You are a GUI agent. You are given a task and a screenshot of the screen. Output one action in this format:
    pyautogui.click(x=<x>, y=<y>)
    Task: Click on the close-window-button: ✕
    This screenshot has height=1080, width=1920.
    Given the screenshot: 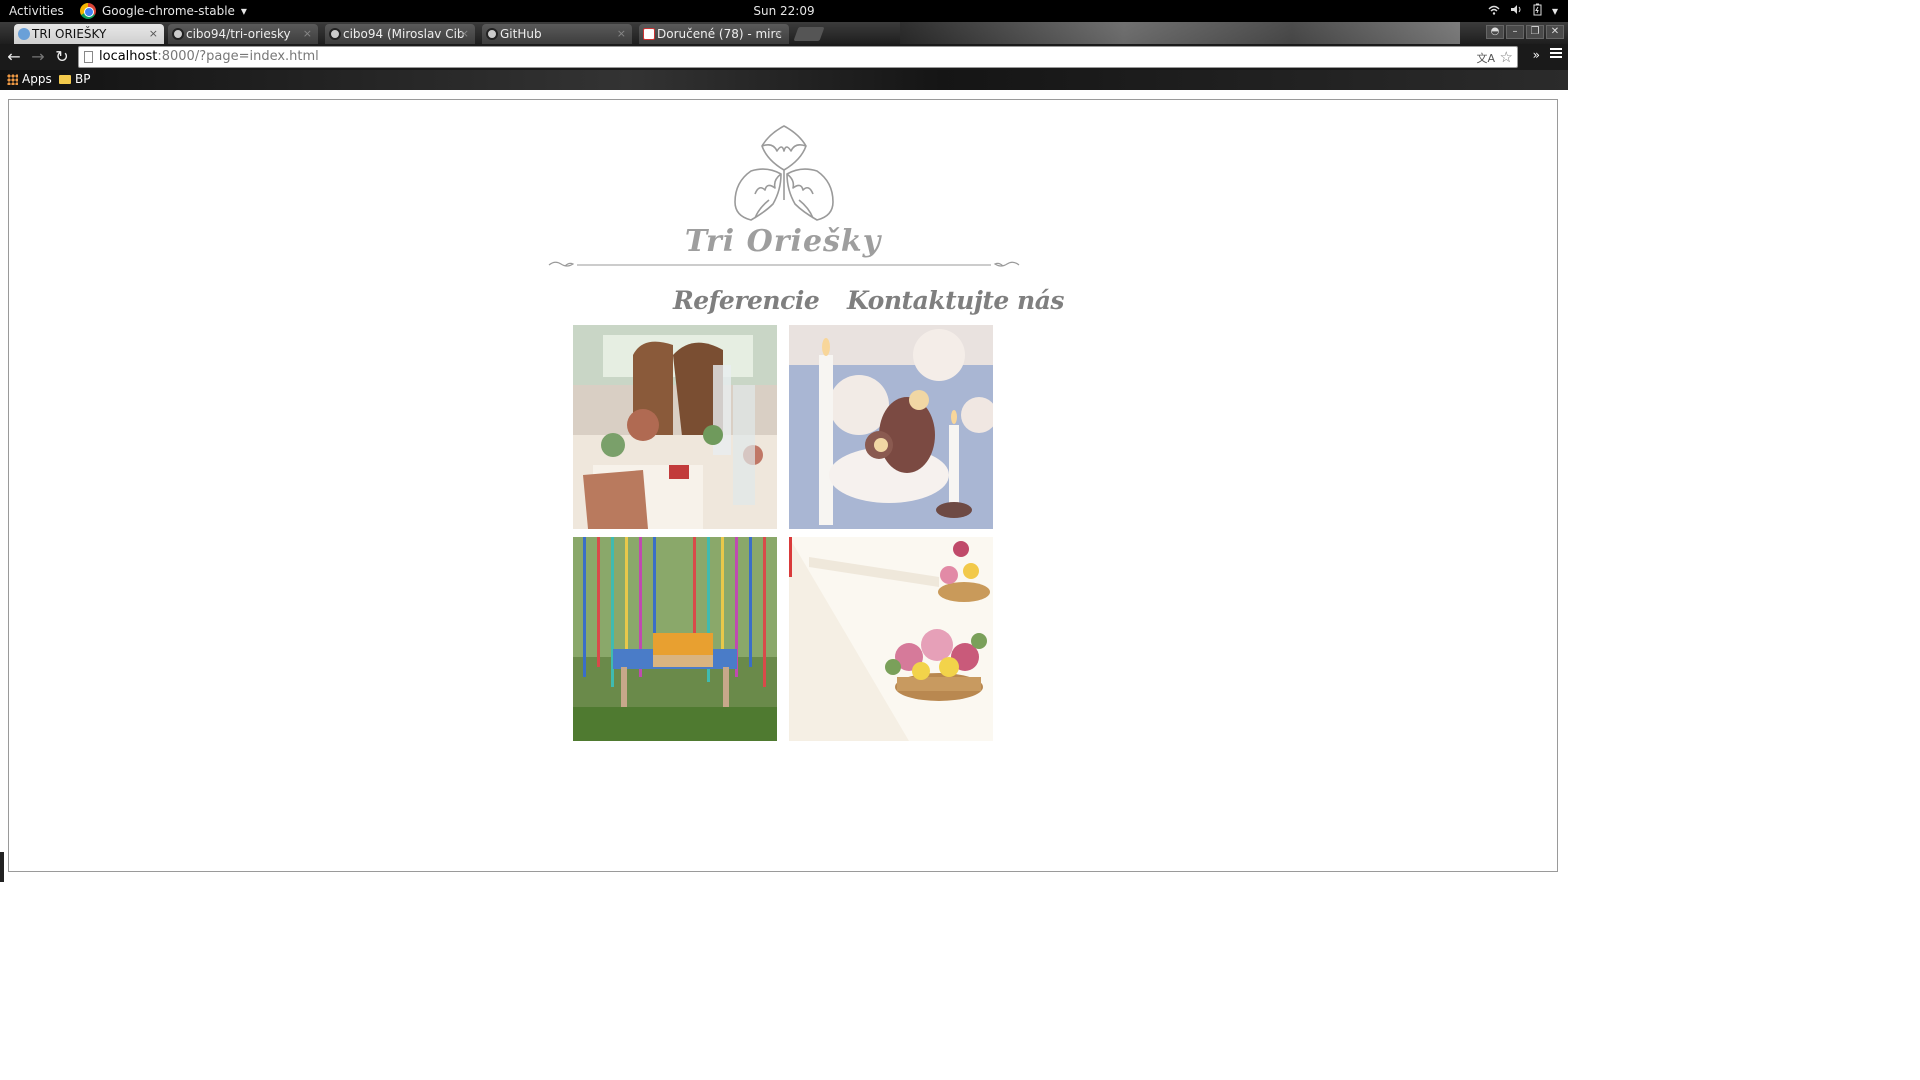 What is the action you would take?
    pyautogui.click(x=1555, y=32)
    